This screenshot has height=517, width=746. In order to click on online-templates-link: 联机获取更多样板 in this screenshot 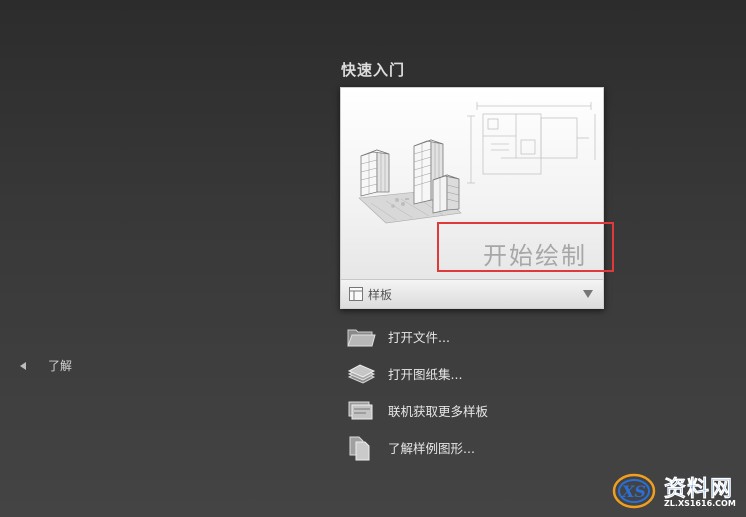, I will do `click(417, 410)`.